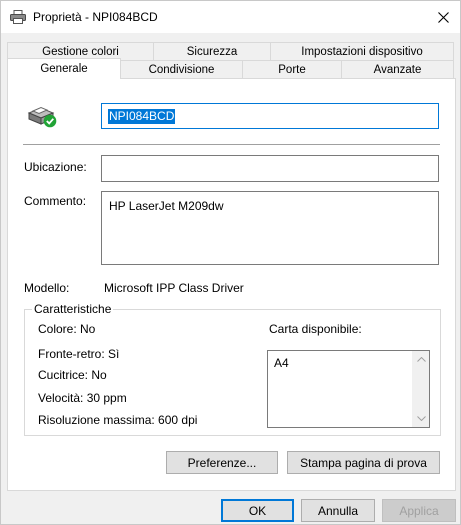 The image size is (461, 525). What do you see at coordinates (182, 69) in the screenshot?
I see `tab-sharing: Condivisione` at bounding box center [182, 69].